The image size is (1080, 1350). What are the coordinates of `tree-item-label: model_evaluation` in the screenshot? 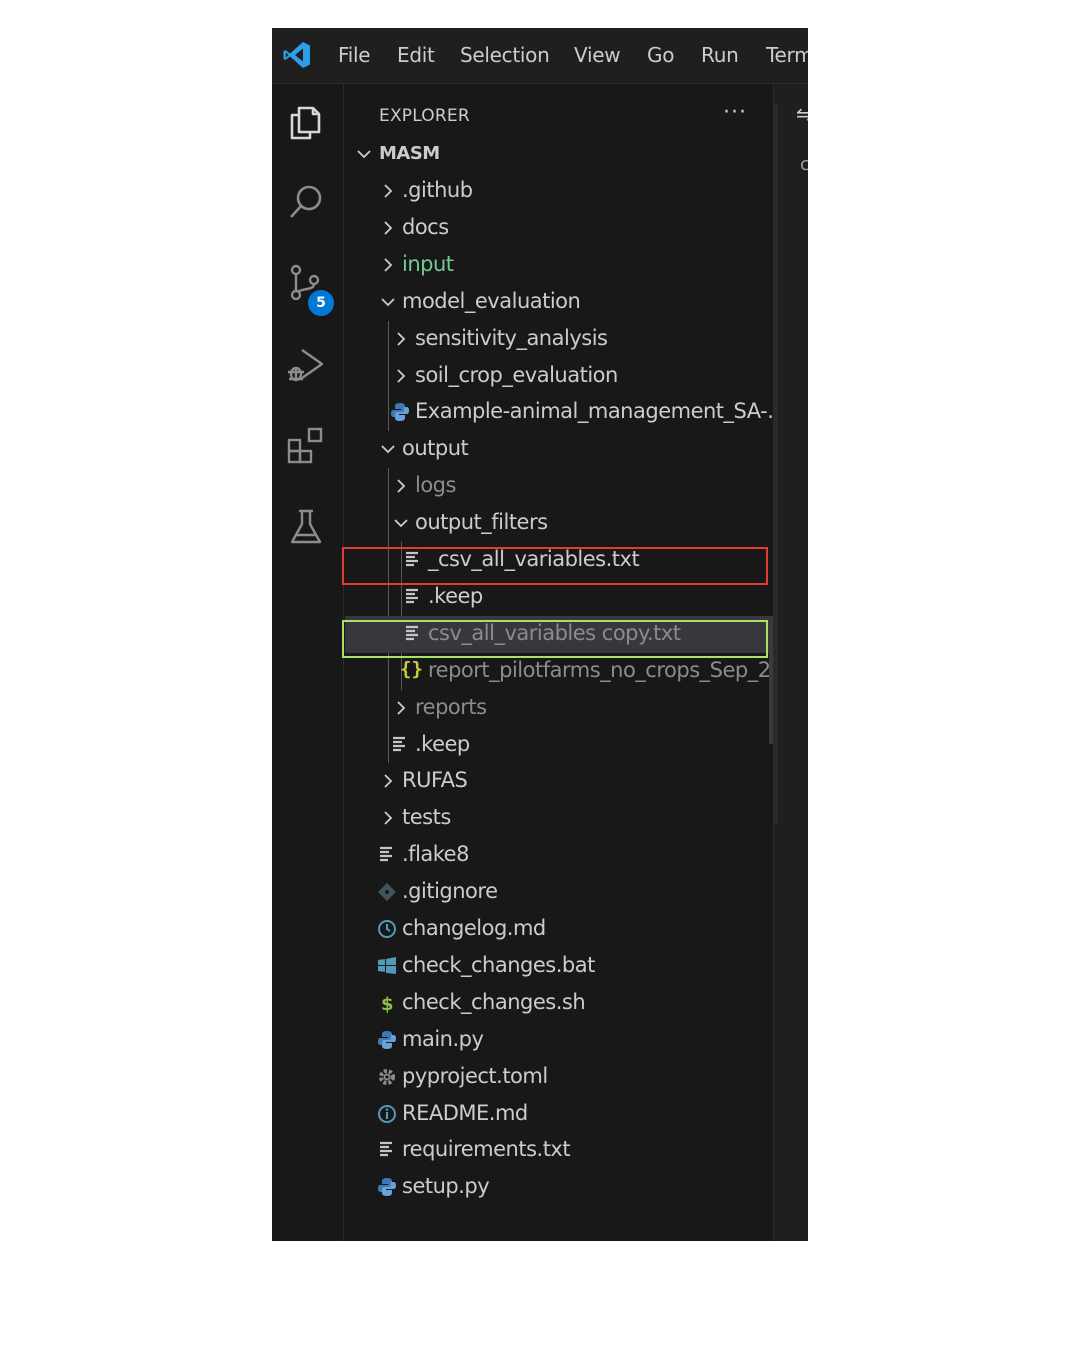 It's located at (491, 300).